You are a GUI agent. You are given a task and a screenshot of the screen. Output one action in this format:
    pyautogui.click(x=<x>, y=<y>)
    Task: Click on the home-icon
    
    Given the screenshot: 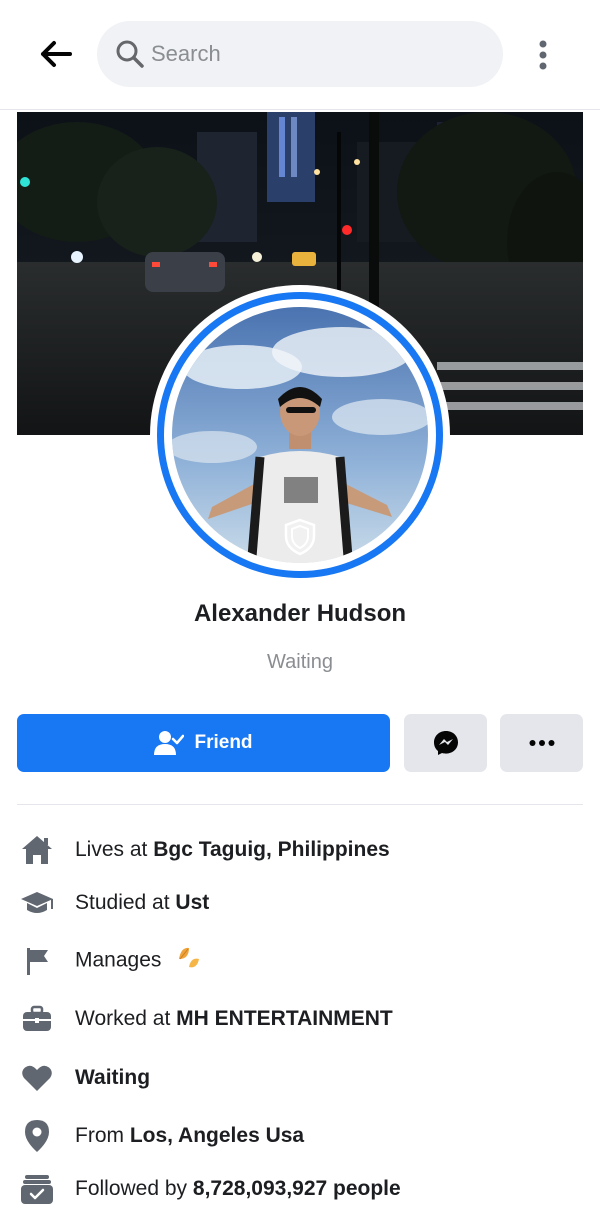 What is the action you would take?
    pyautogui.click(x=37, y=850)
    